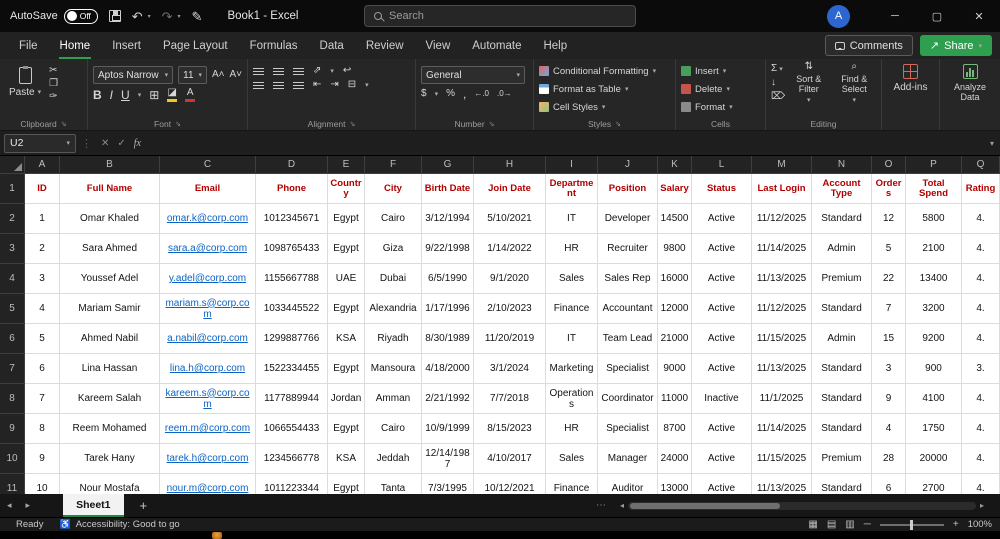  What do you see at coordinates (450, 94) in the screenshot?
I see `percent-icon: %` at bounding box center [450, 94].